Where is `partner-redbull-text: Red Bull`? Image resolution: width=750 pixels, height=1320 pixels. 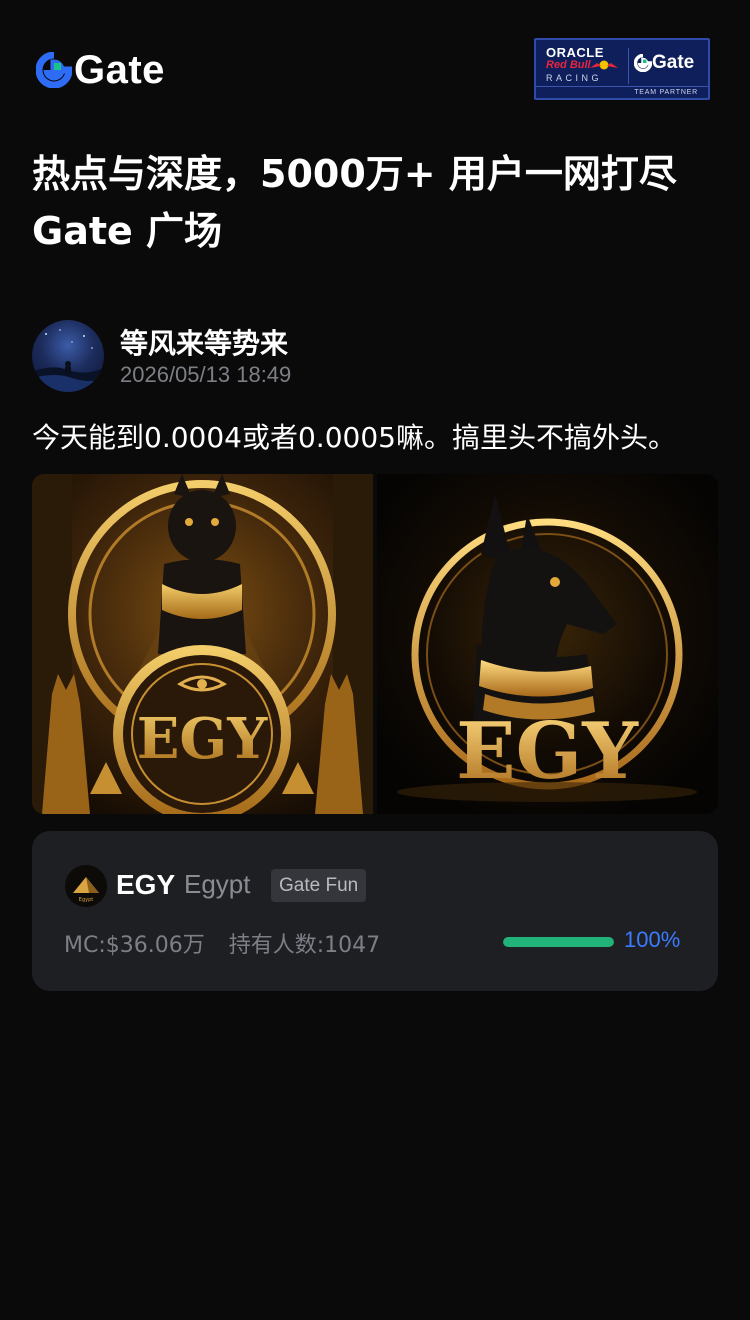 partner-redbull-text: Red Bull is located at coordinates (568, 65).